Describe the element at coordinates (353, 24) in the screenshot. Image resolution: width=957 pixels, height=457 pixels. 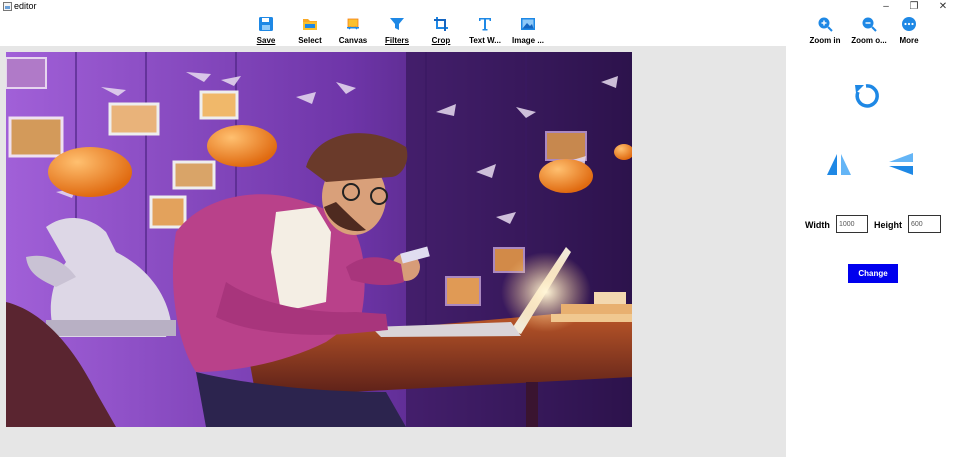
I see `canvas-icon` at that location.